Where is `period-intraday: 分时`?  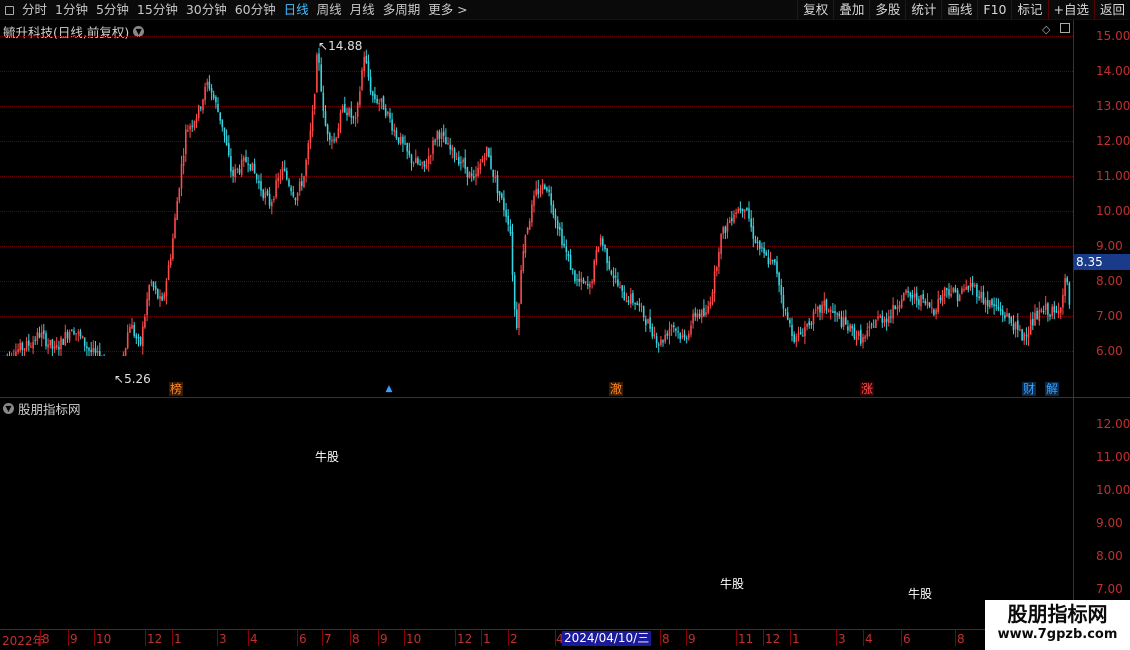 period-intraday: 分时 is located at coordinates (34, 10).